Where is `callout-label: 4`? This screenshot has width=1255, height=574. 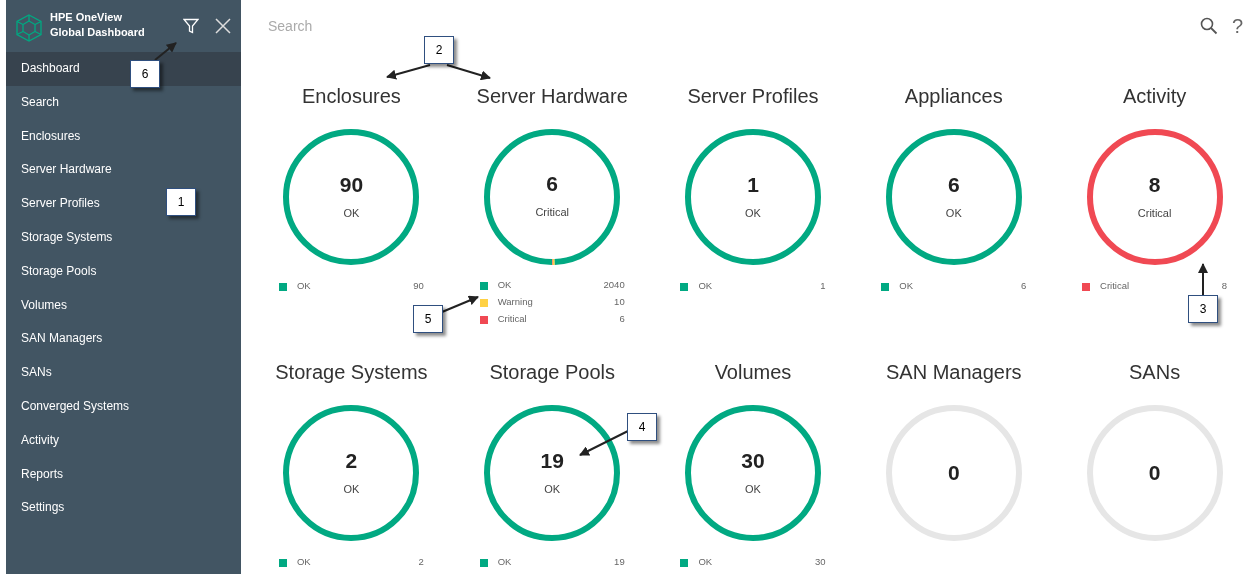
callout-label: 4 is located at coordinates (642, 427).